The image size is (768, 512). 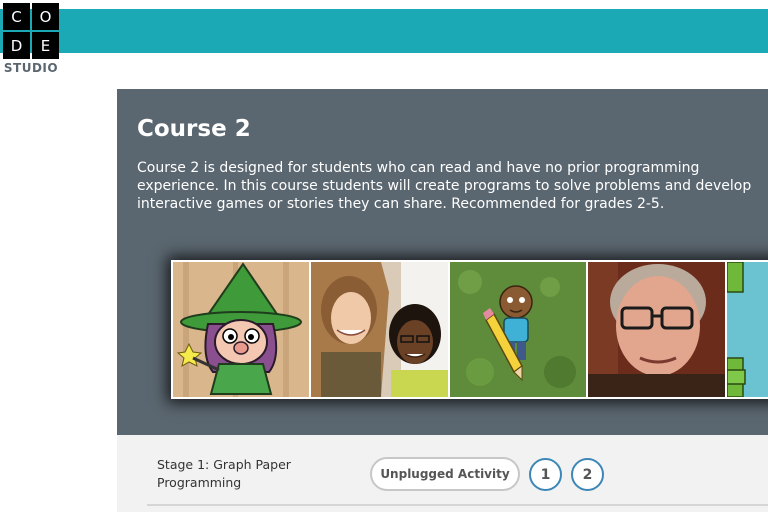 I want to click on thumbnail-witch, so click(x=241, y=329).